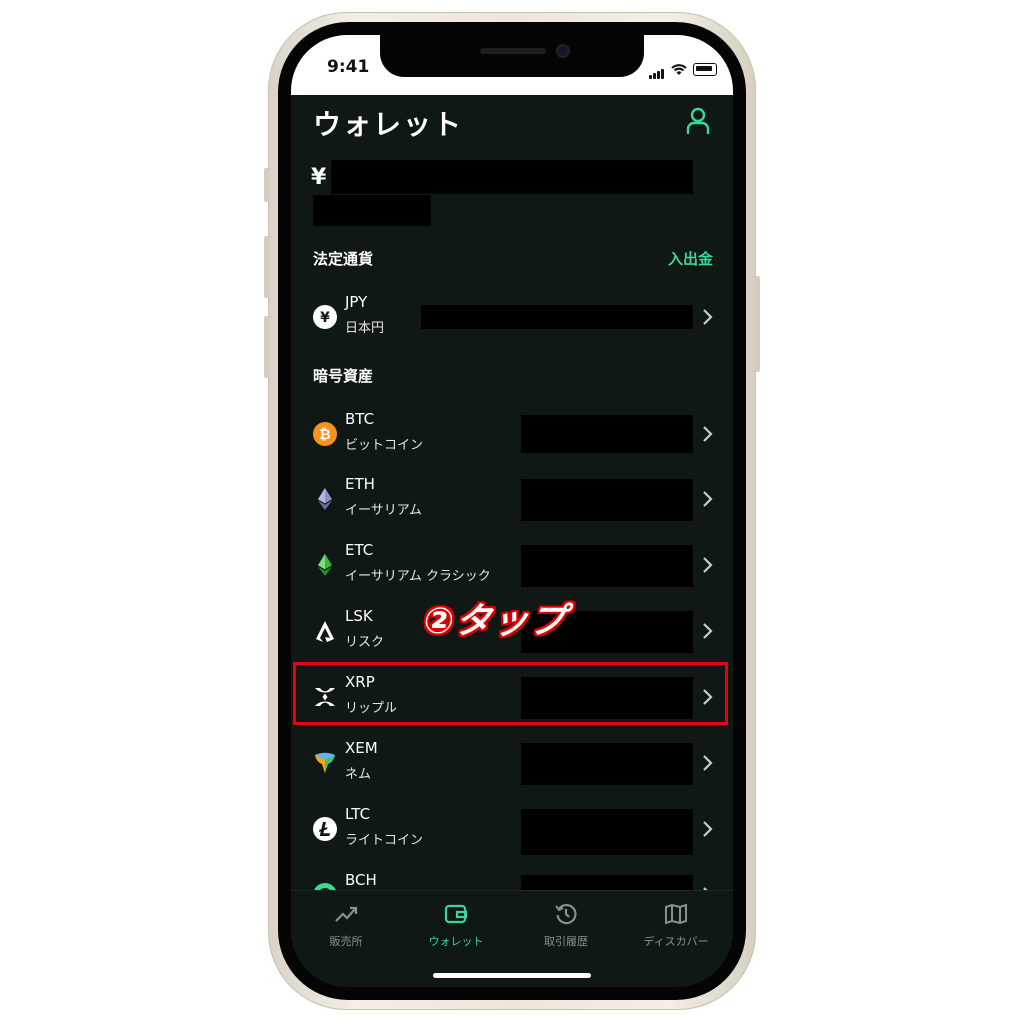 This screenshot has width=1024, height=1024. Describe the element at coordinates (705, 69) in the screenshot. I see `battery-icon` at that location.